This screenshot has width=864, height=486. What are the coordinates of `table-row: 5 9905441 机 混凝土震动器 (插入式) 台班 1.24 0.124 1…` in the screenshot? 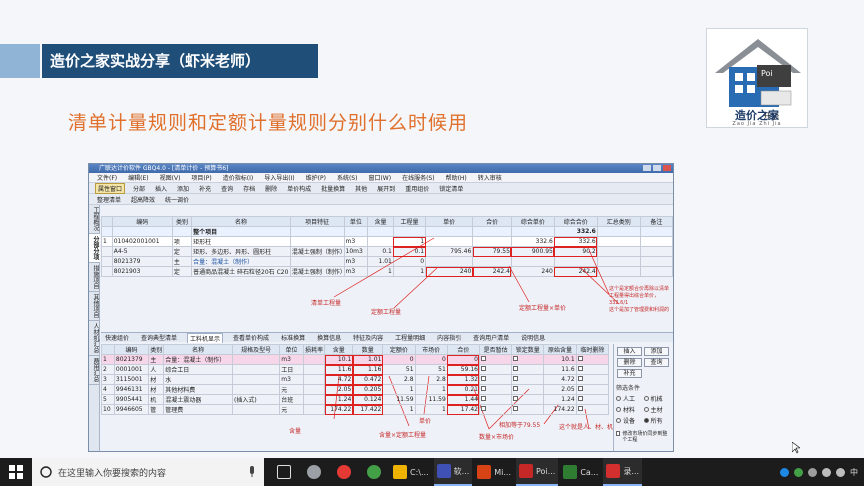 It's located at (355, 399).